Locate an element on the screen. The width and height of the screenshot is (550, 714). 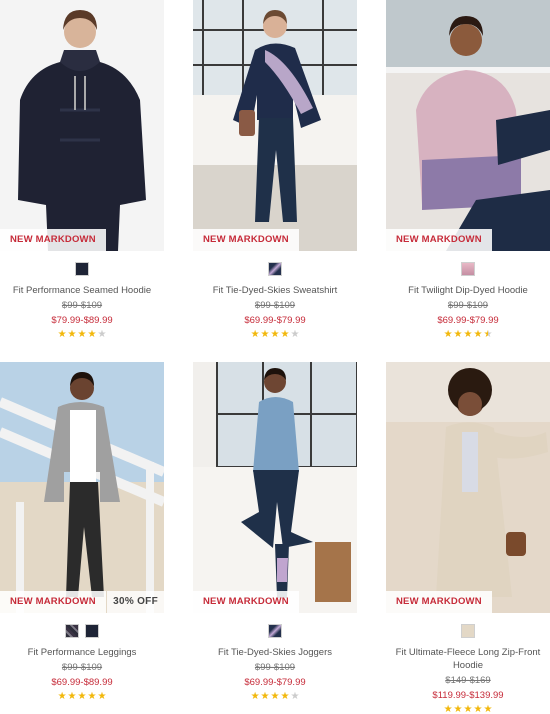
swatch-pink-dip-dye is located at coordinates (468, 269).